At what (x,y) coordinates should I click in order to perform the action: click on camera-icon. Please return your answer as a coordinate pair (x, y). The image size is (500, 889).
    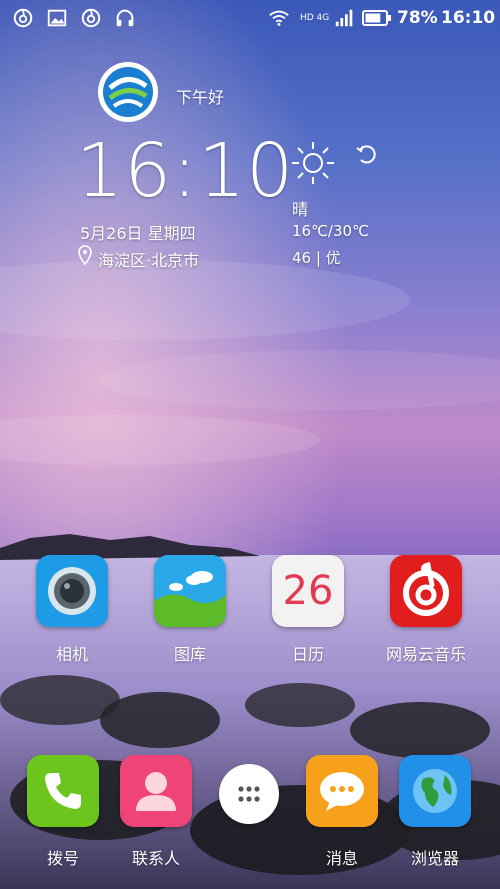
    Looking at the image, I should click on (72, 591).